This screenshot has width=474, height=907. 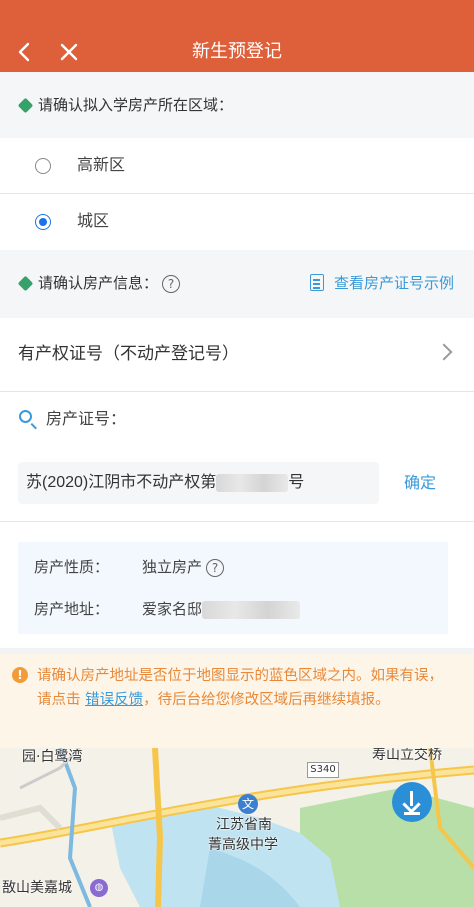 What do you see at coordinates (98, 283) in the screenshot?
I see `property-section-title: 请确认房产信息：` at bounding box center [98, 283].